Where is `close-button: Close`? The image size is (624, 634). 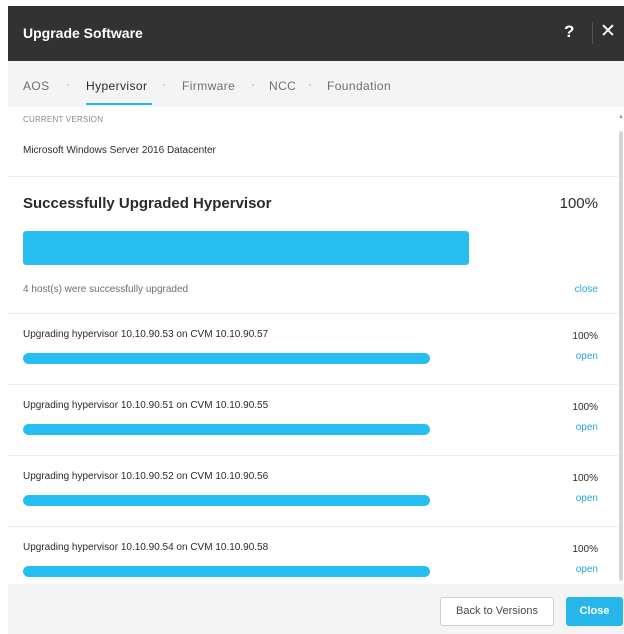
close-button: Close is located at coordinates (594, 611).